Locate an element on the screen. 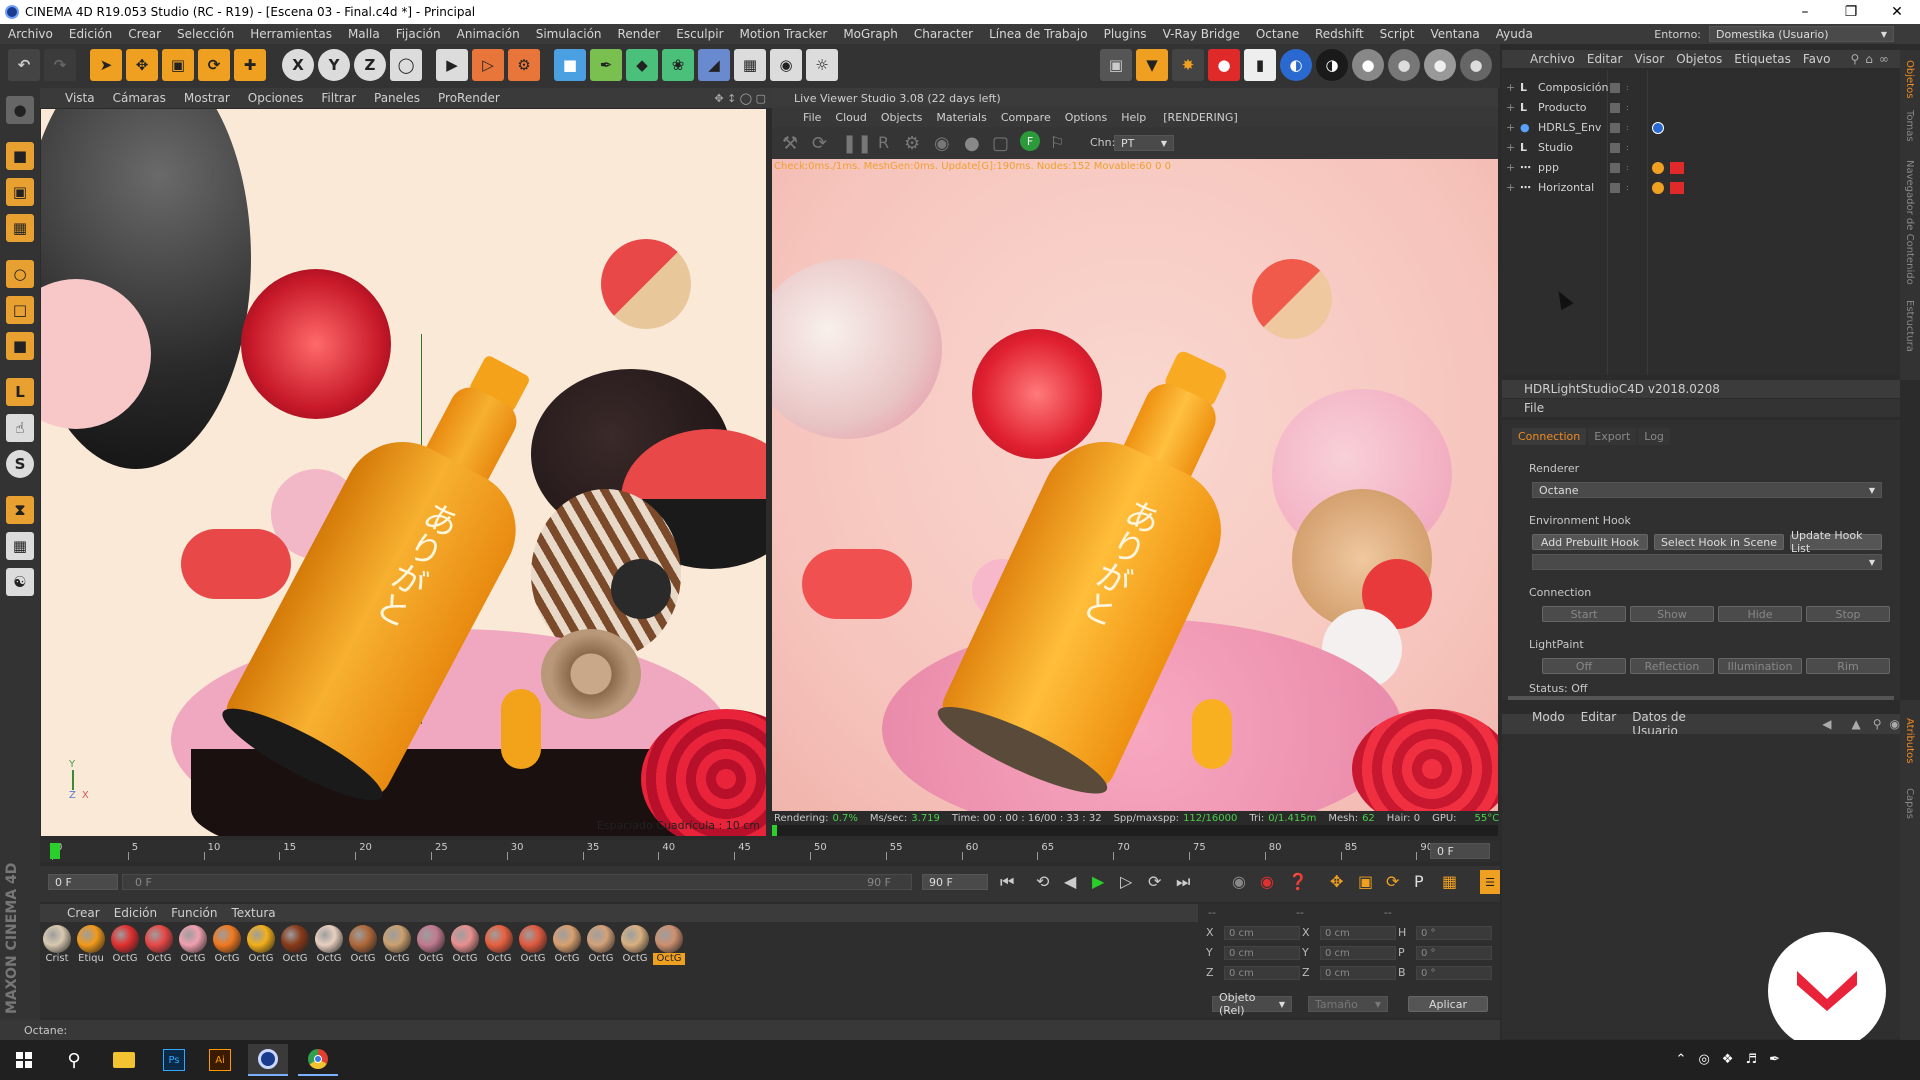 The width and height of the screenshot is (1920, 1080). material-menu-item-2: Función is located at coordinates (194, 913).